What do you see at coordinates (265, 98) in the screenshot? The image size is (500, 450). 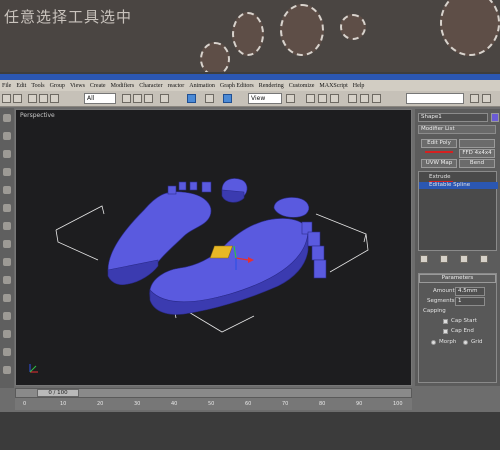 I see `reference-coord-dropdown: View` at bounding box center [265, 98].